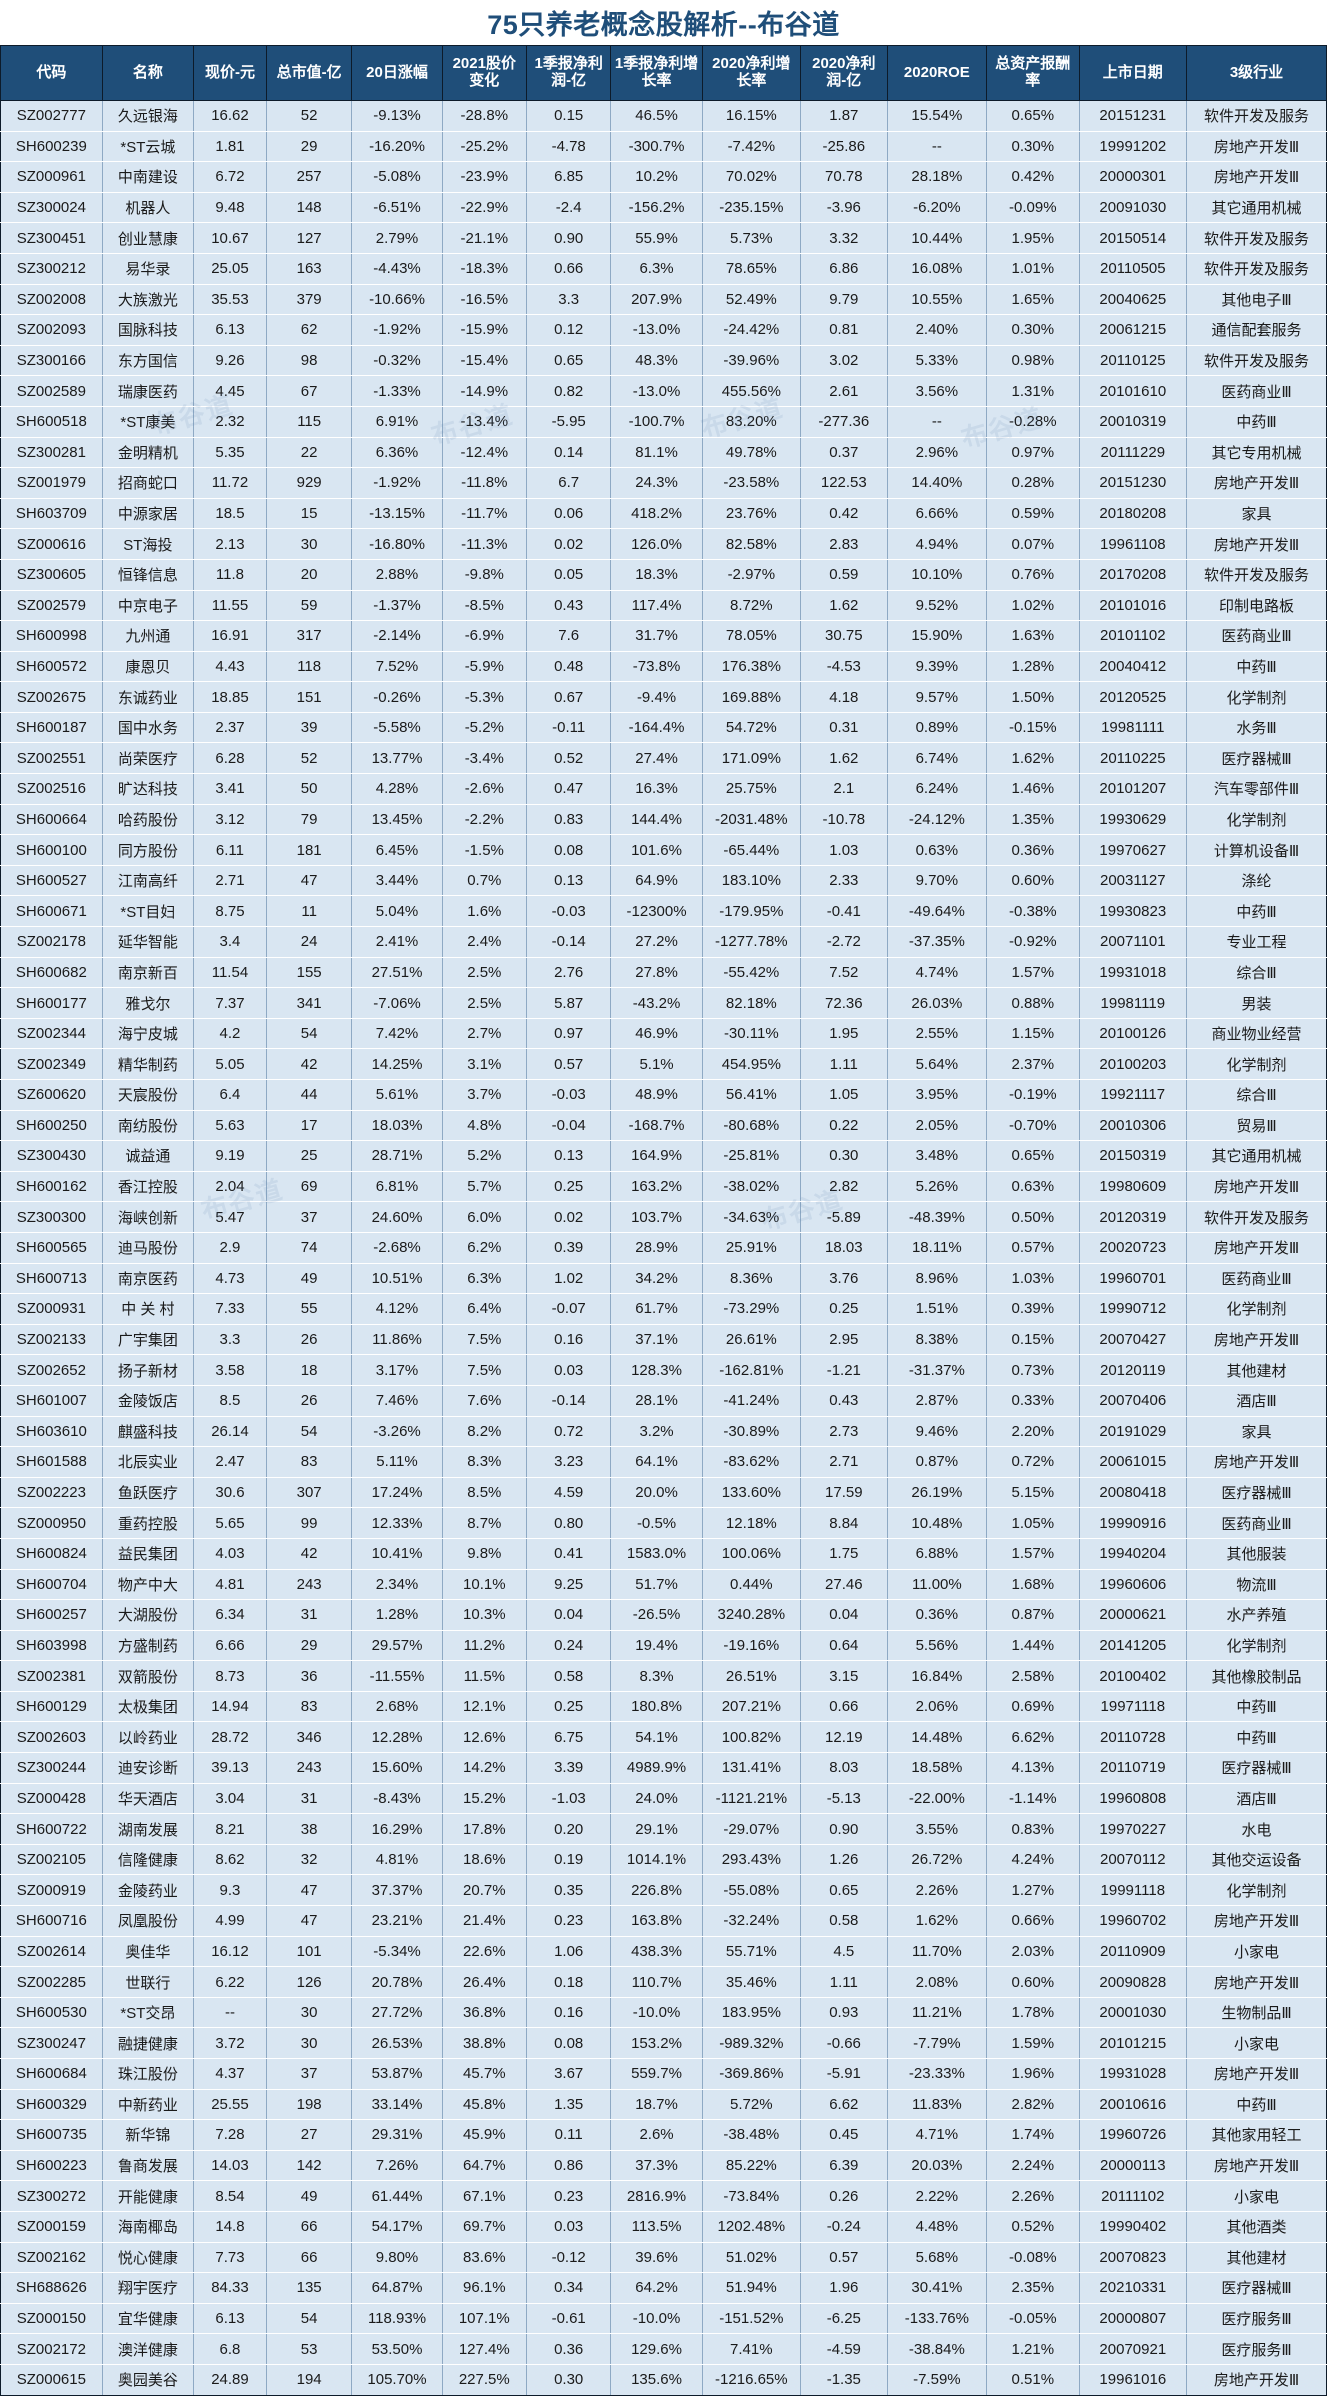 The height and width of the screenshot is (2396, 1327). Describe the element at coordinates (1133, 942) in the screenshot. I see `cell-date: 20071101` at that location.